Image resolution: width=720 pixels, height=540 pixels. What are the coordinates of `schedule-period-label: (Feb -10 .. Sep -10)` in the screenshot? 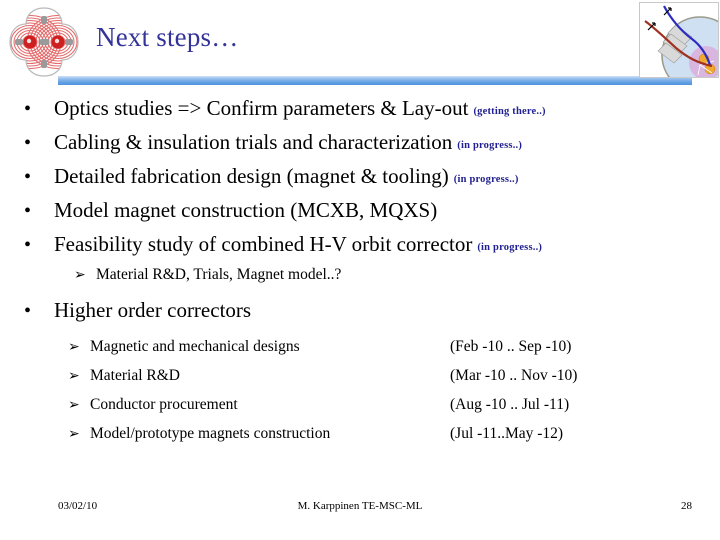 It's located at (511, 346).